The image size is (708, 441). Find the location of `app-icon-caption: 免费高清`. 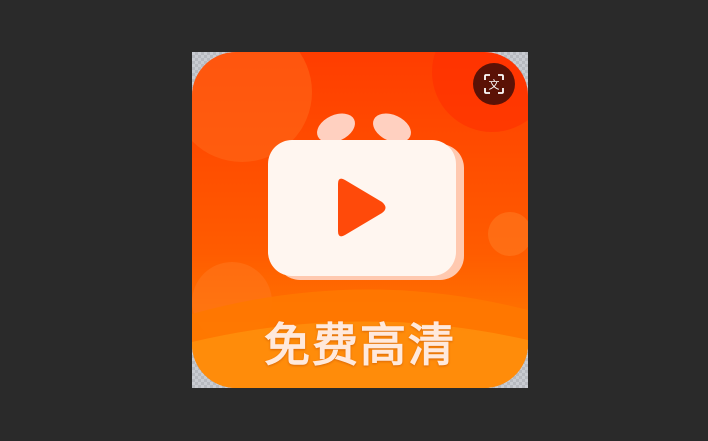

app-icon-caption: 免费高清 is located at coordinates (360, 345).